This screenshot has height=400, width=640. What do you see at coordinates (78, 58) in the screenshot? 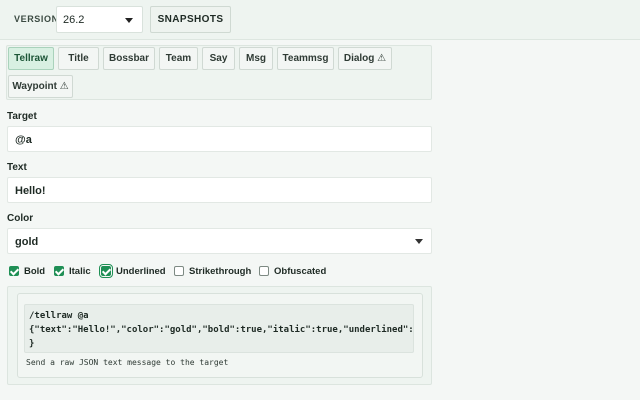
I see `tab-title: Title` at bounding box center [78, 58].